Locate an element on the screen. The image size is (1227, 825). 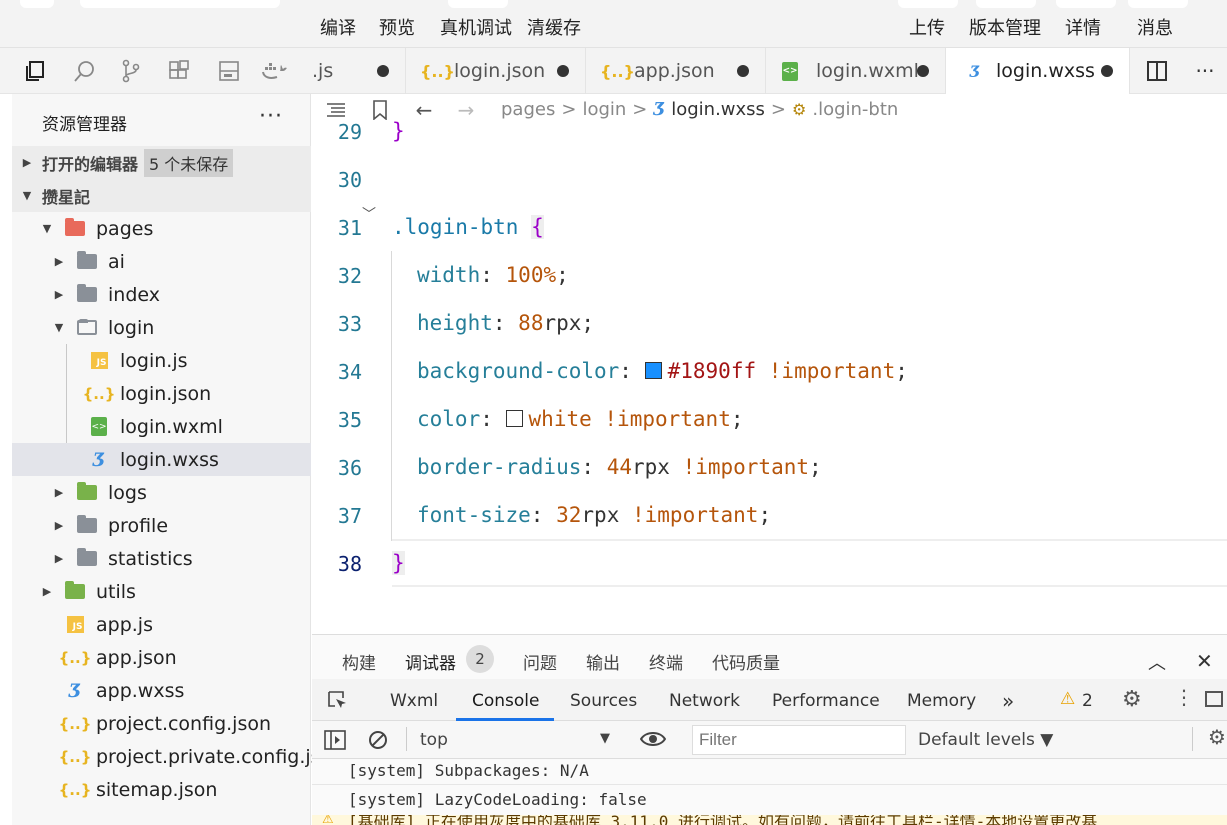
tree-item-app-json: {..} app.json is located at coordinates (161, 657).